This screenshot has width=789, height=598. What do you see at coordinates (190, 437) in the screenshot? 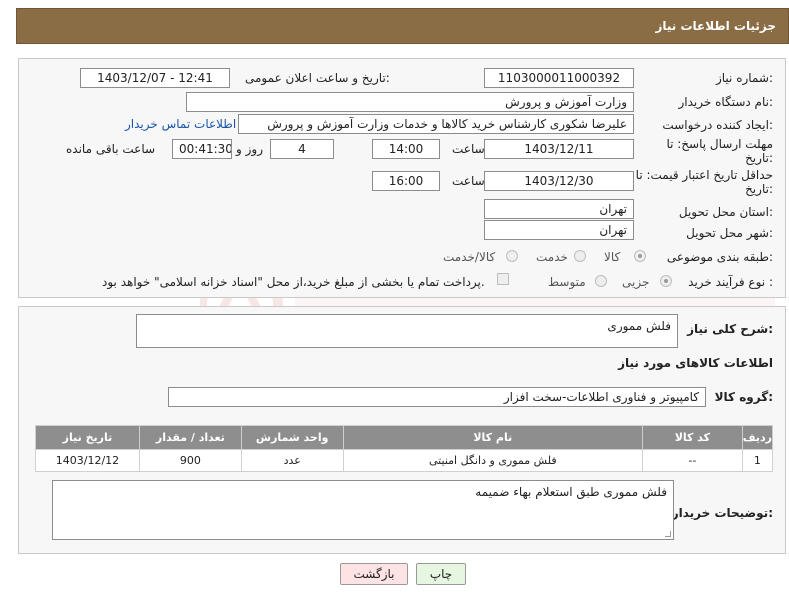
I see `col-quantity: تعداد / مقدار` at bounding box center [190, 437].